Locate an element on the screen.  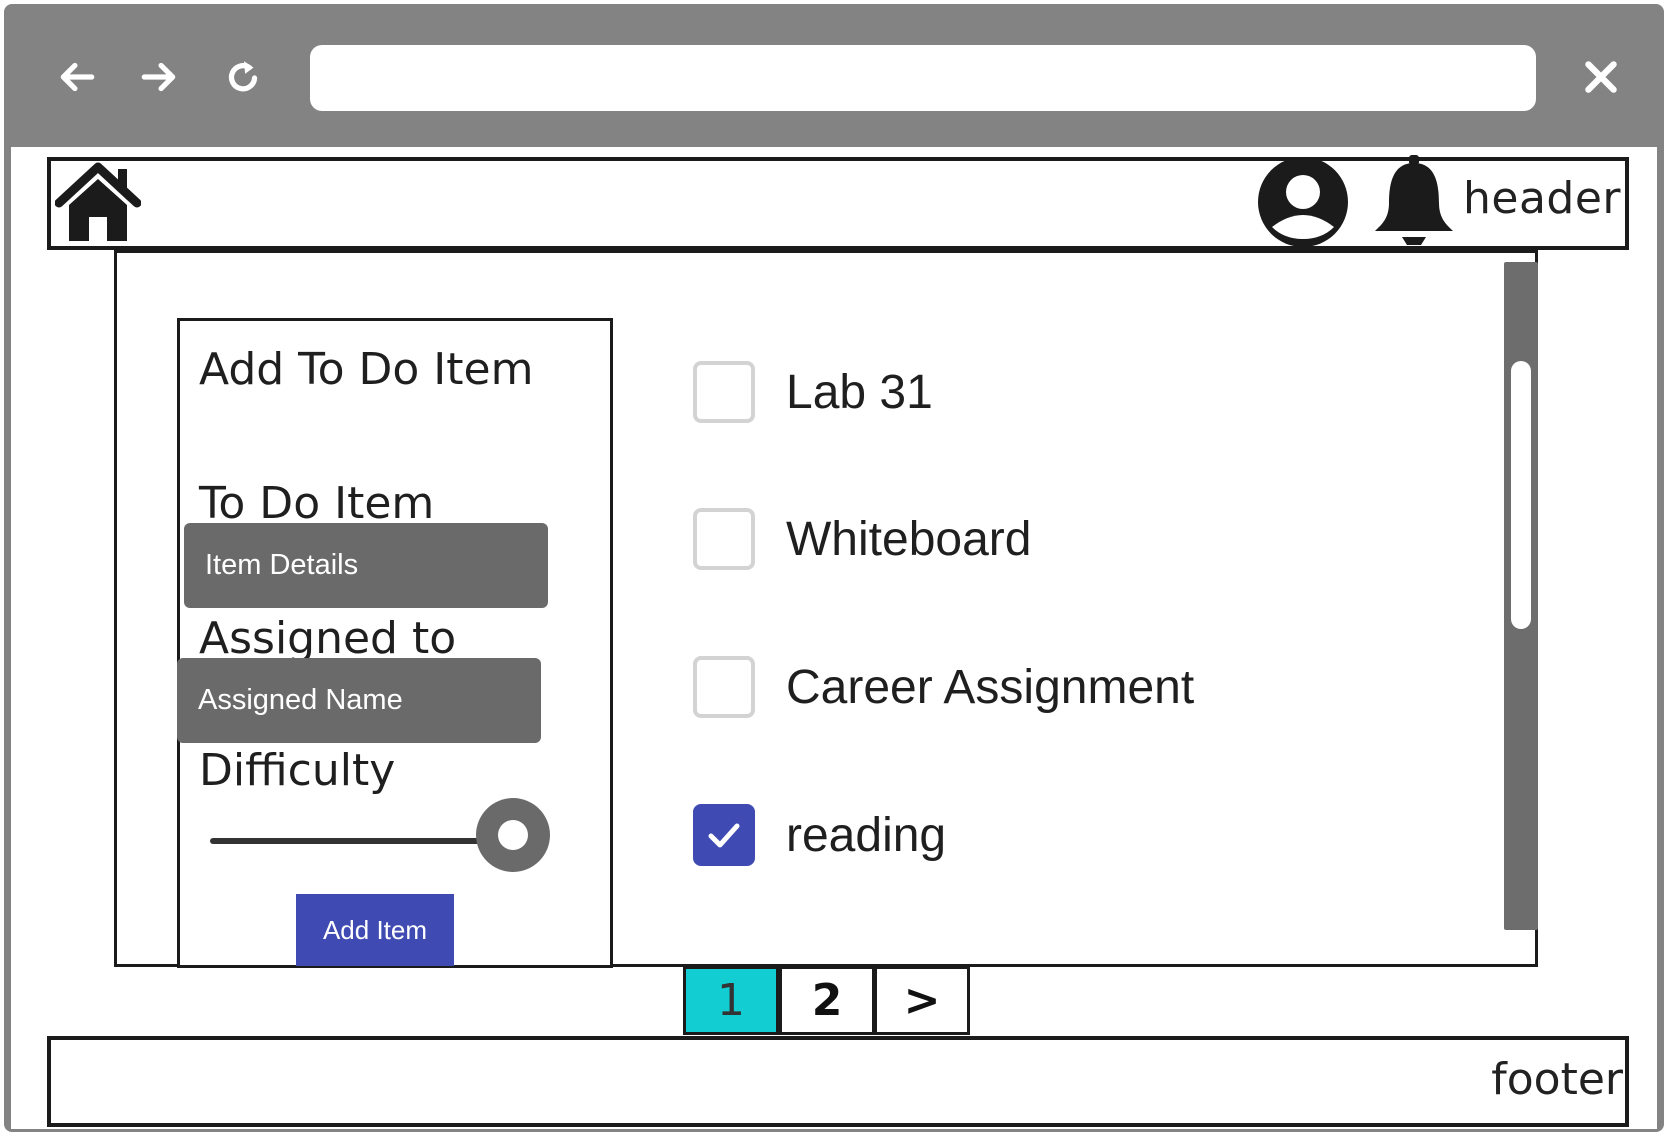
footer-label: footer is located at coordinates (1557, 1079).